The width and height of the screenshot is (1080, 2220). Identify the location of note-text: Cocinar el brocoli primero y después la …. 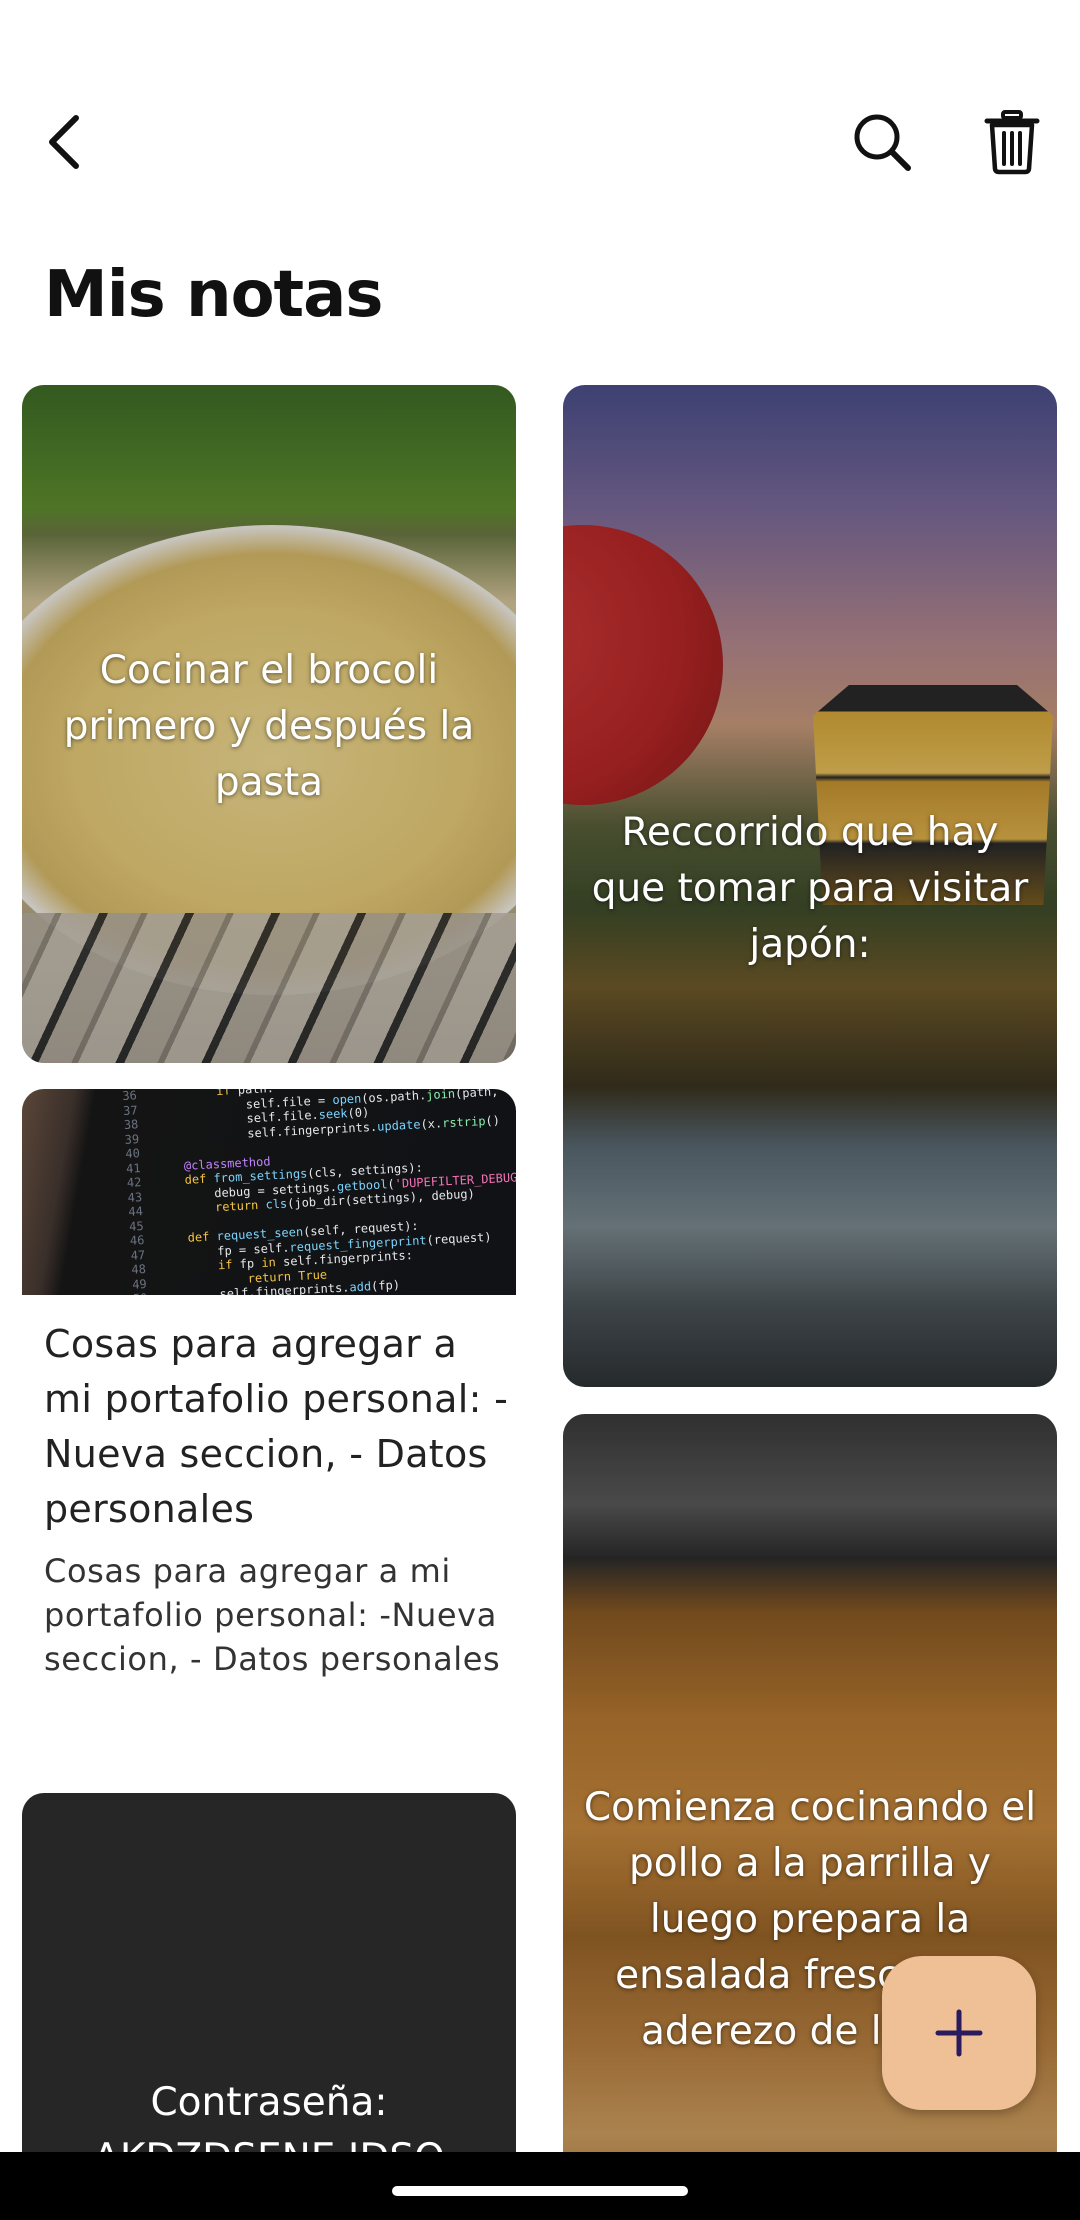
(269, 726).